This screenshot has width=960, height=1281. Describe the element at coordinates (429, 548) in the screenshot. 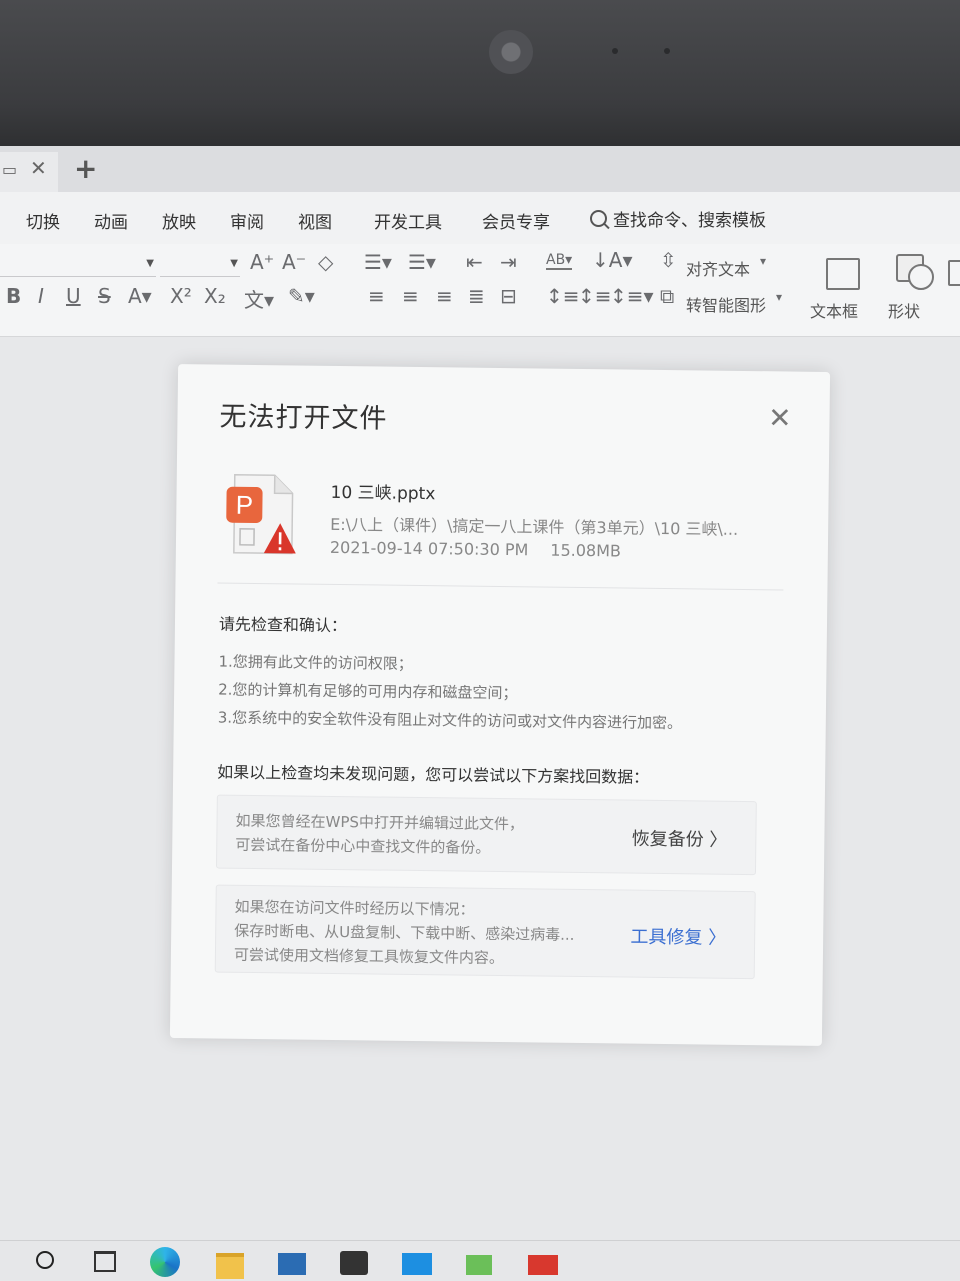

I see `file-date: 2021-09-14 07:50:30 PM` at that location.